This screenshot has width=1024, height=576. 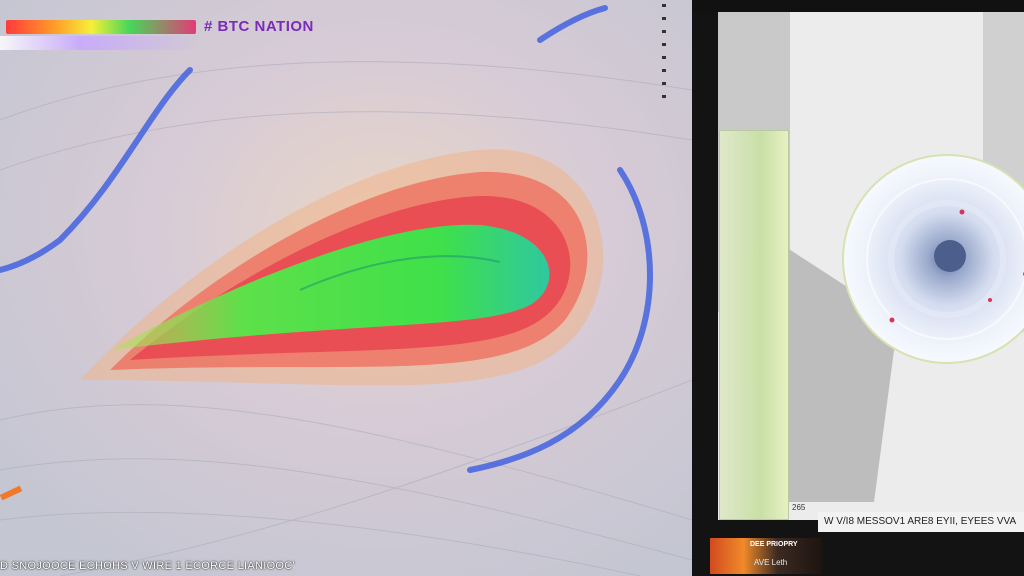 I want to click on title-bar: # BTC NATION, so click(x=170, y=32).